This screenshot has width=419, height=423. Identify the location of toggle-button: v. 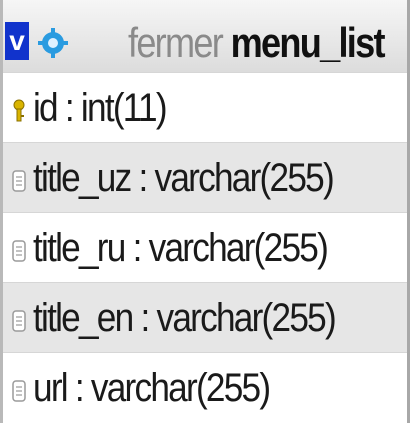
(17, 41).